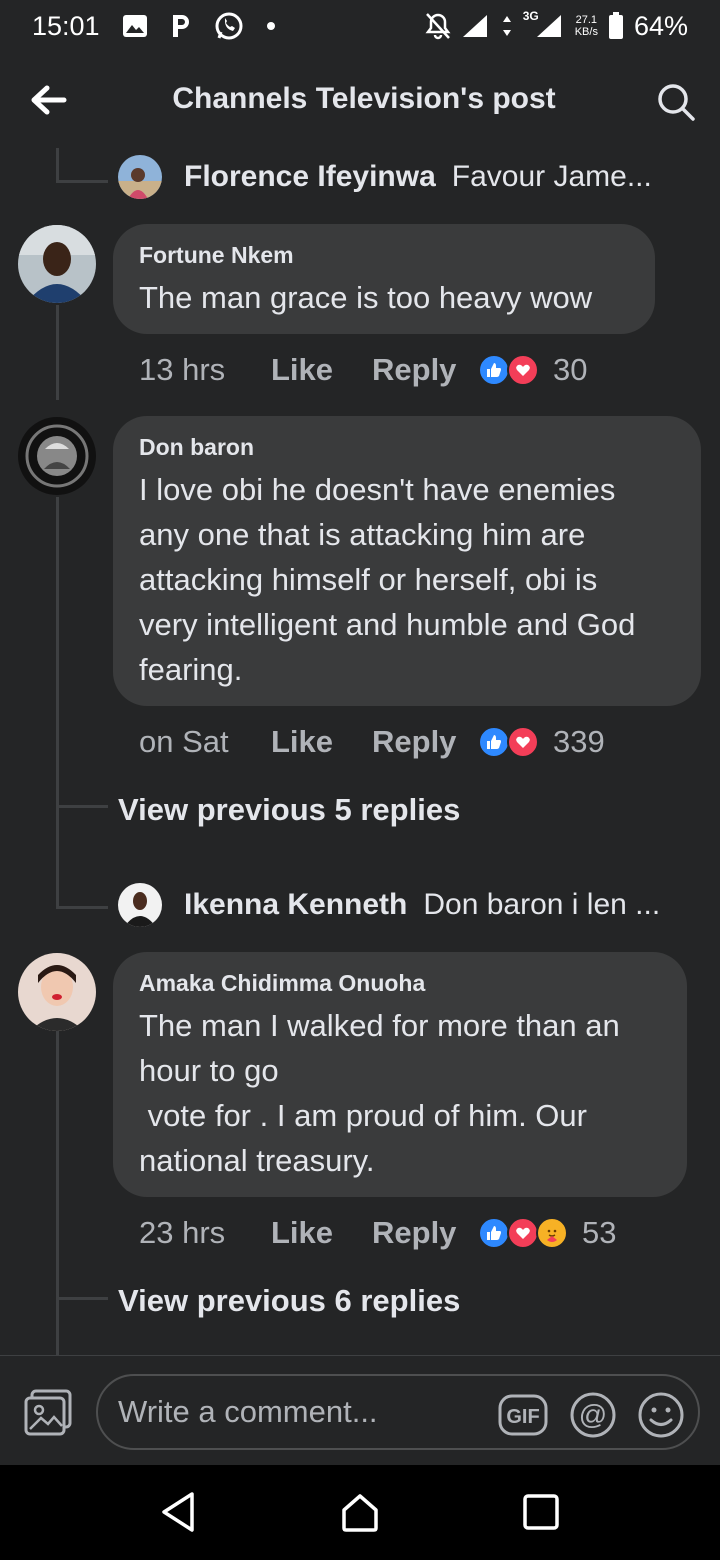 The image size is (720, 1560). I want to click on system-nav-bar, so click(360, 1512).